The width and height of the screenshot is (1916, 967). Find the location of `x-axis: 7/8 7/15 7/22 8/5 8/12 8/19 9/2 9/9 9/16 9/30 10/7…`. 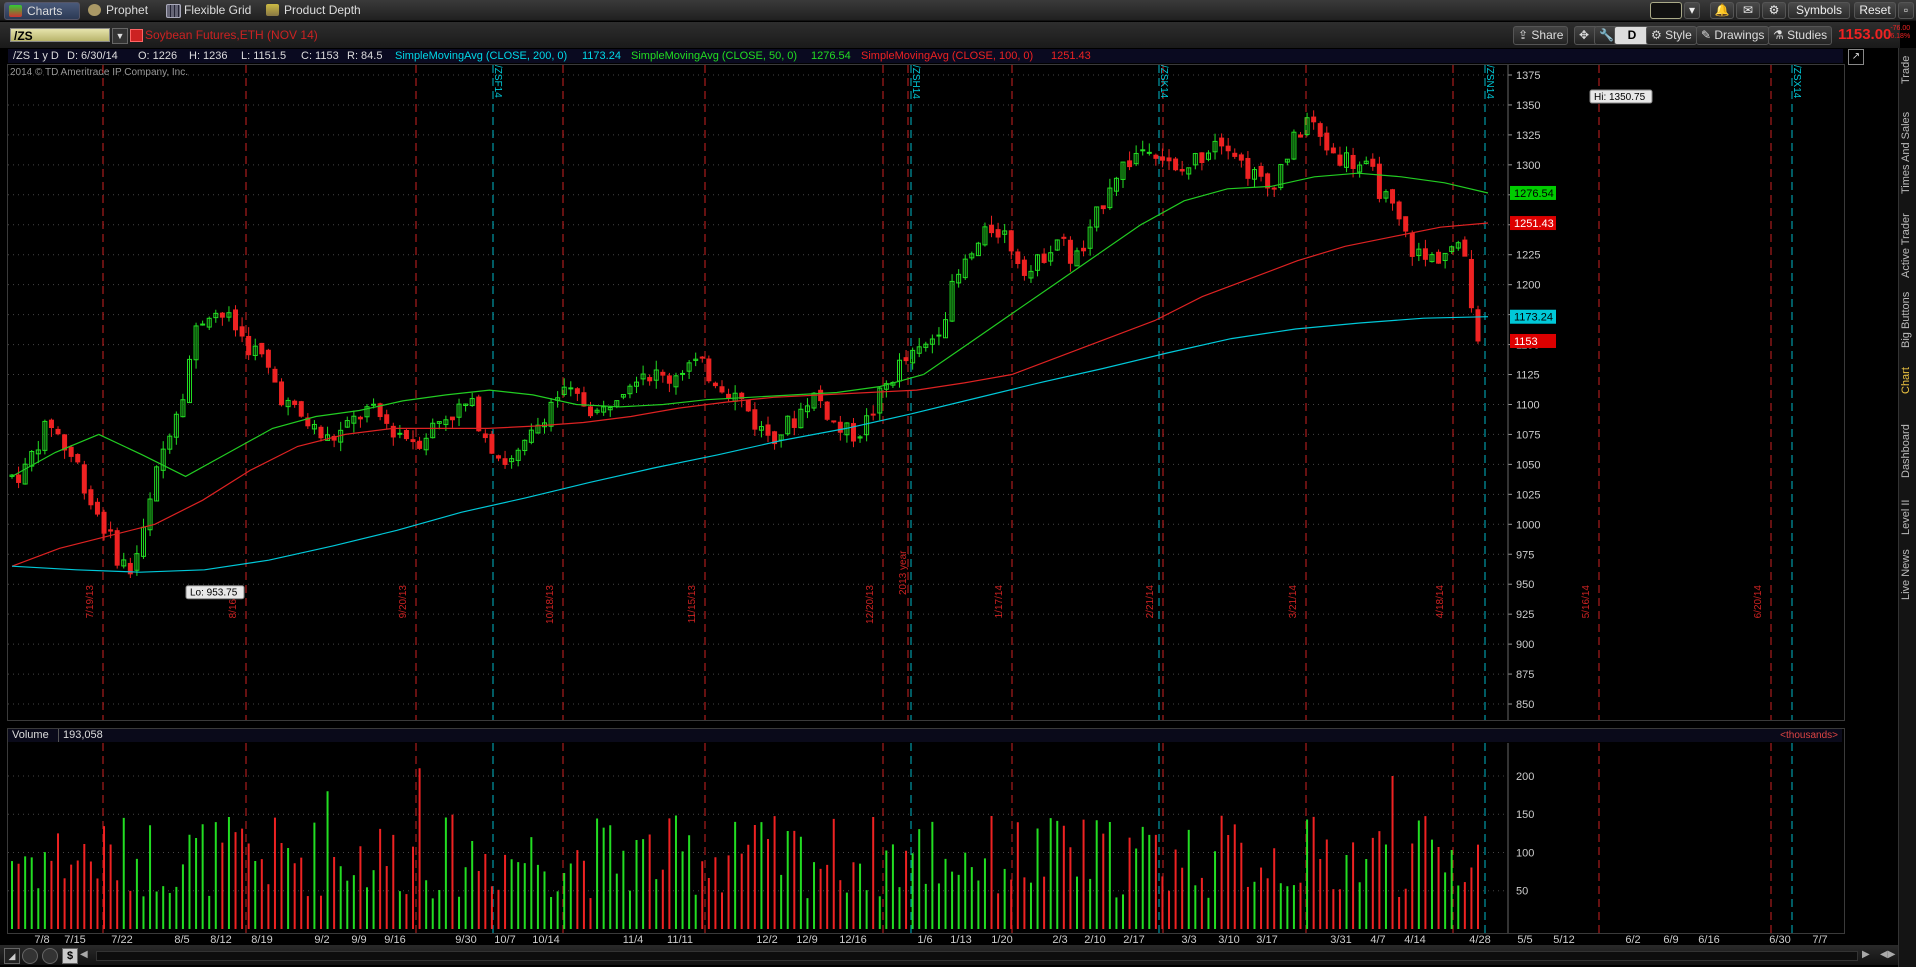

x-axis: 7/8 7/15 7/22 8/5 8/12 8/19 9/2 9/9 9/16 9/30 10/7… is located at coordinates (930, 940).